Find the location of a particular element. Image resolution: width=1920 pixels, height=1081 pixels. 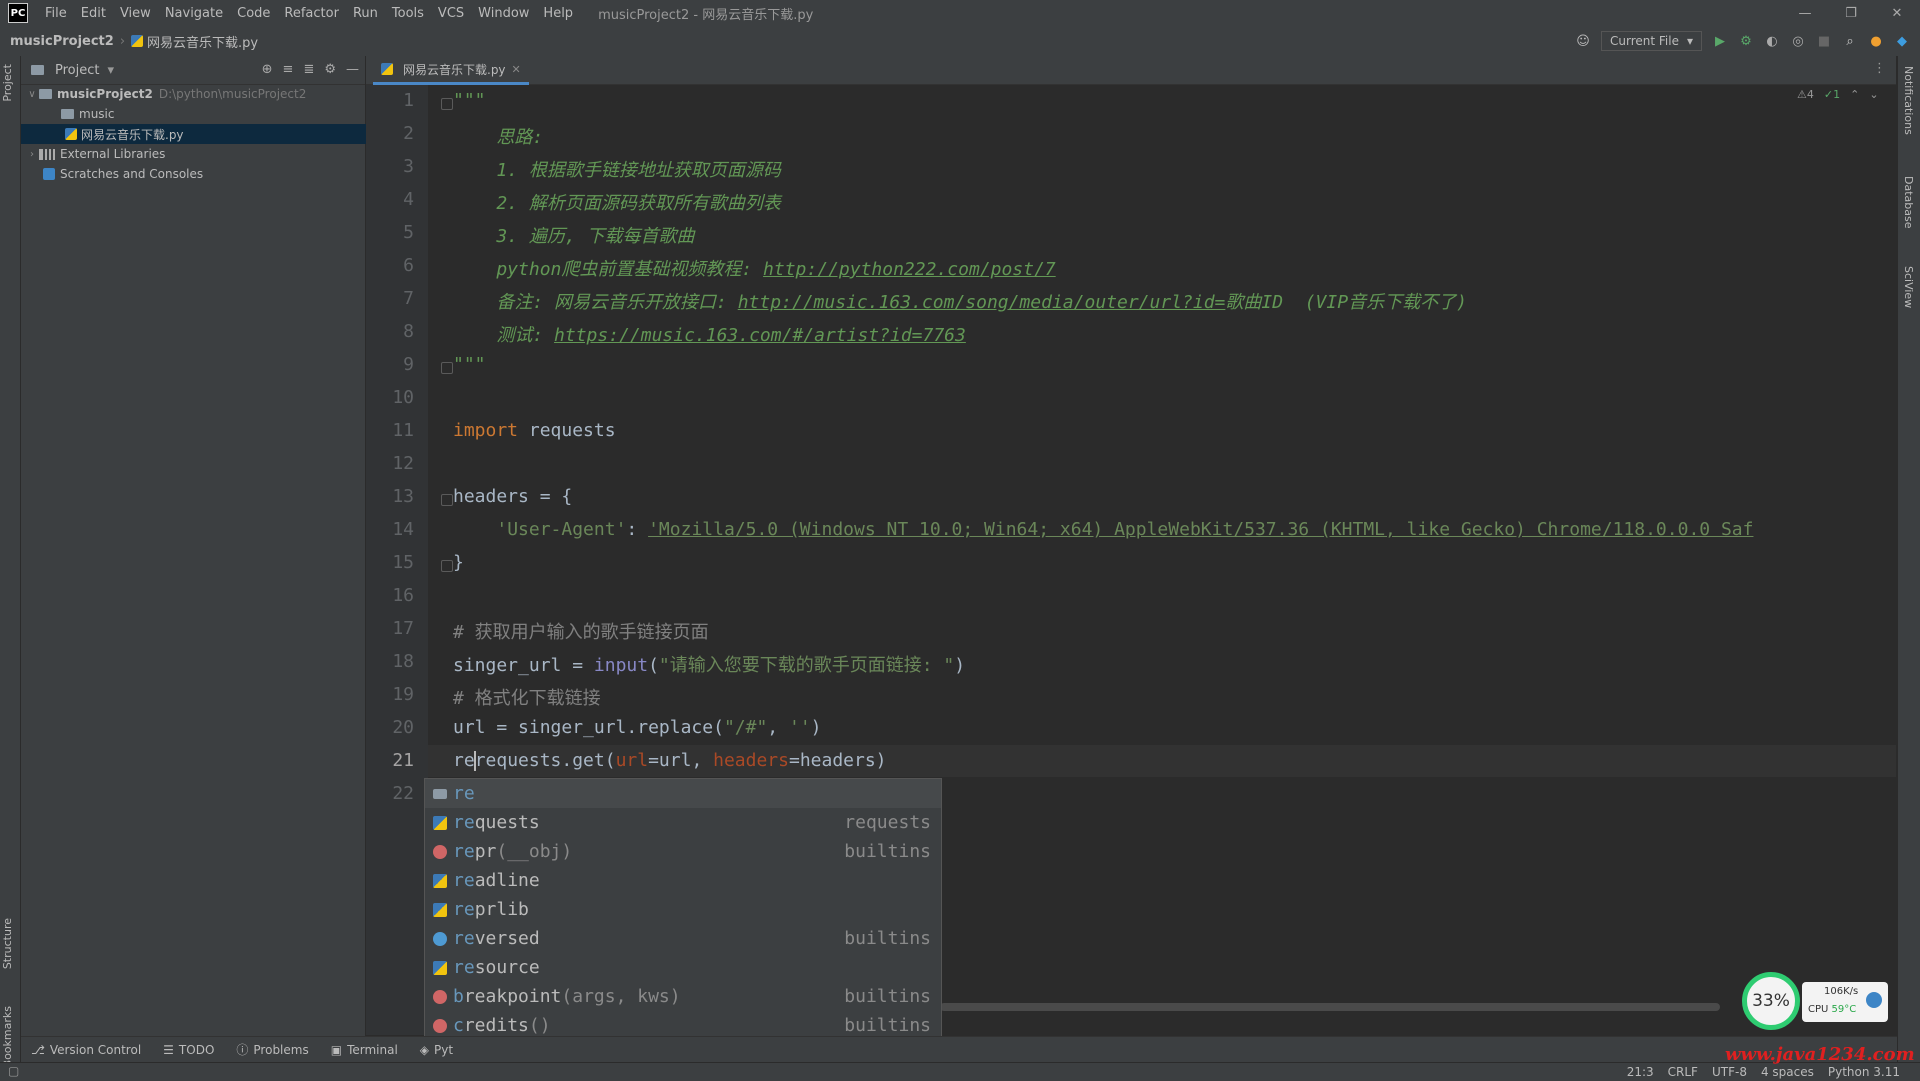

code-token: https://music.163.com/#/artist?id=7763 is located at coordinates (760, 335).